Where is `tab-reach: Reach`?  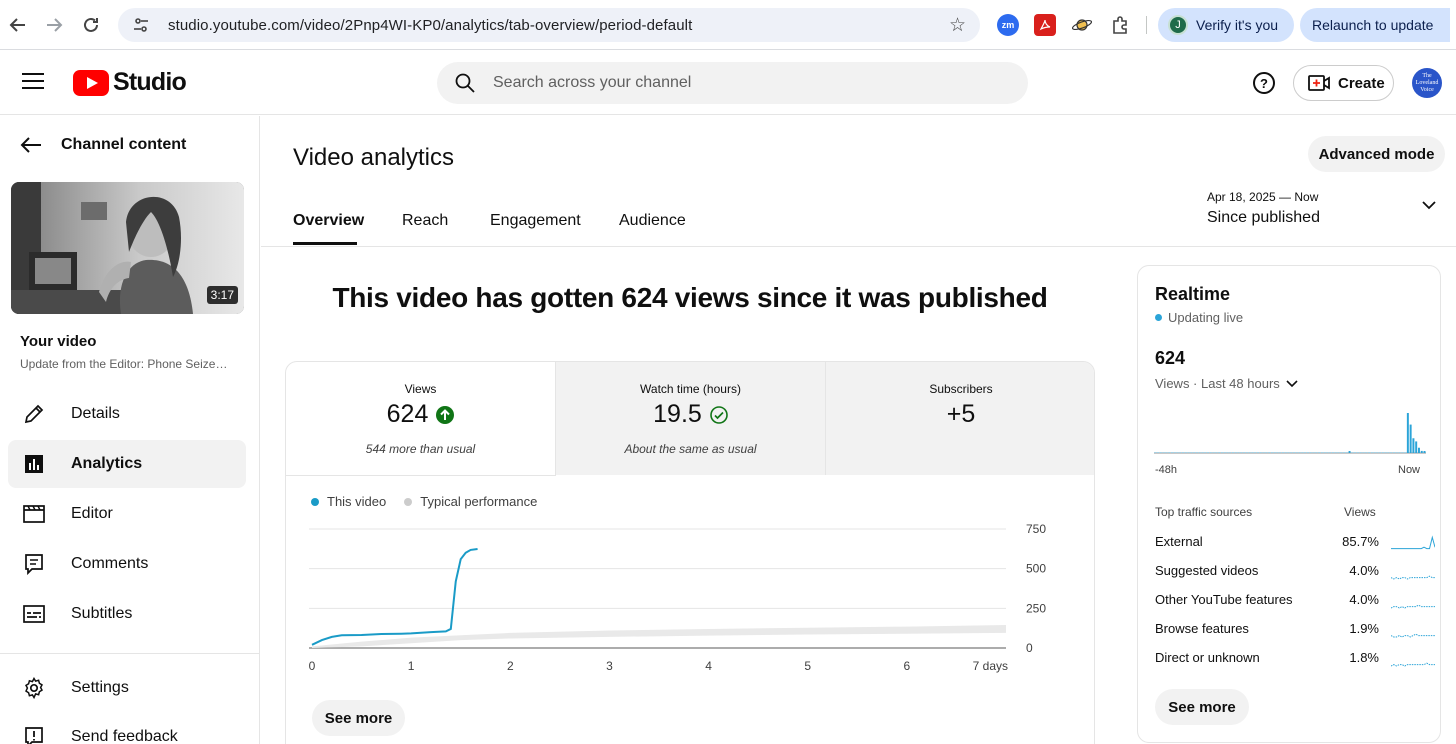 tab-reach: Reach is located at coordinates (425, 221).